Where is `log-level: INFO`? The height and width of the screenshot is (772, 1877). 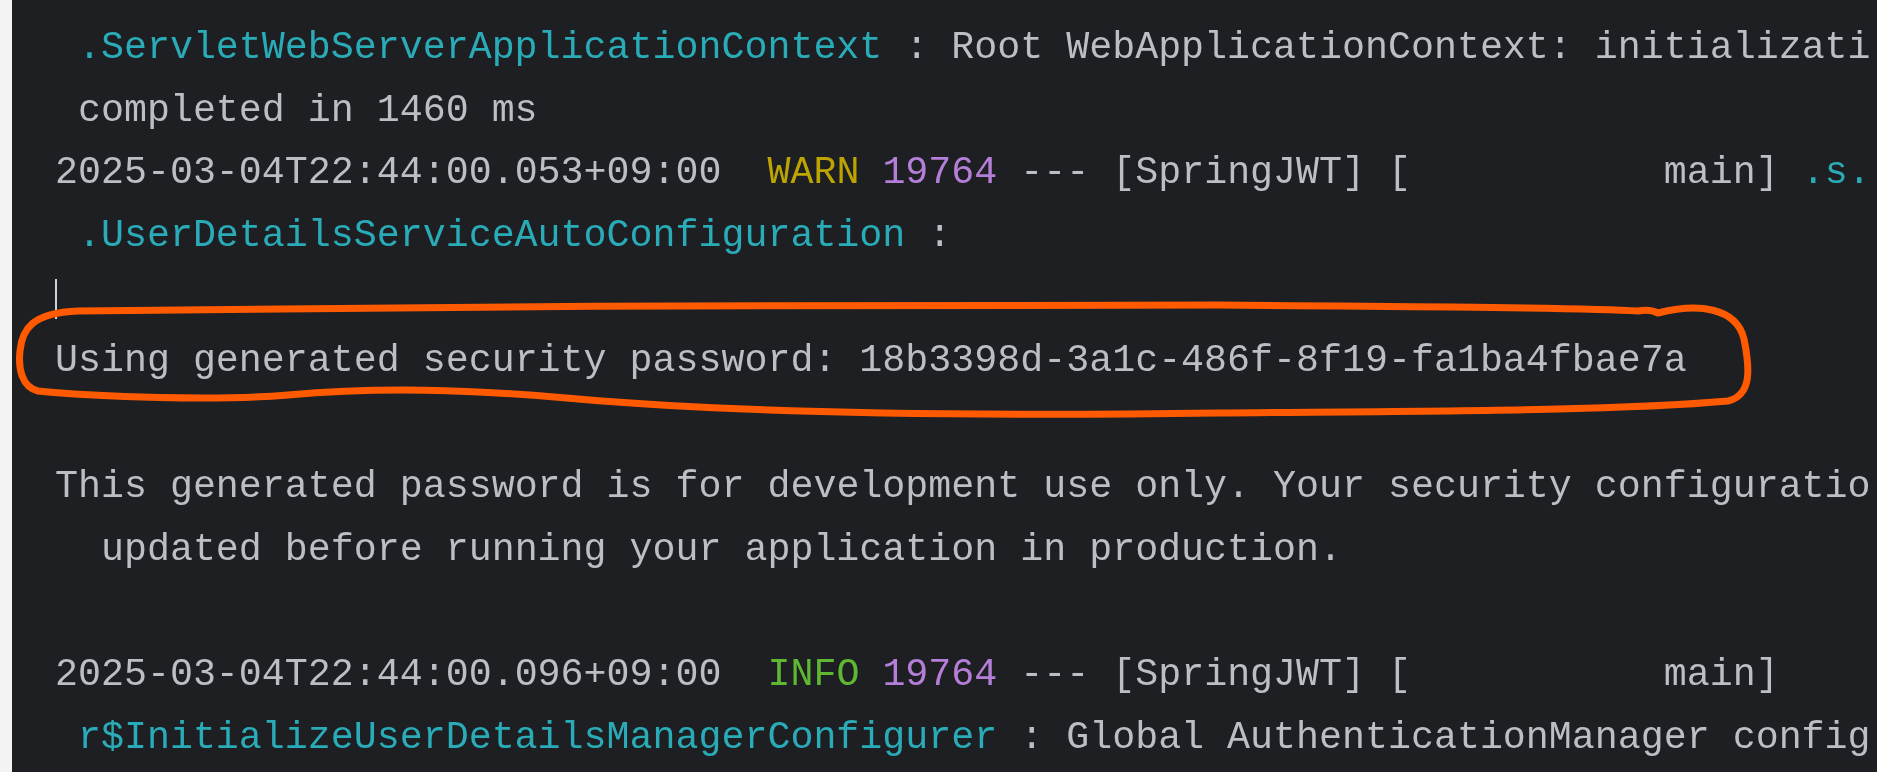 log-level: INFO is located at coordinates (813, 675).